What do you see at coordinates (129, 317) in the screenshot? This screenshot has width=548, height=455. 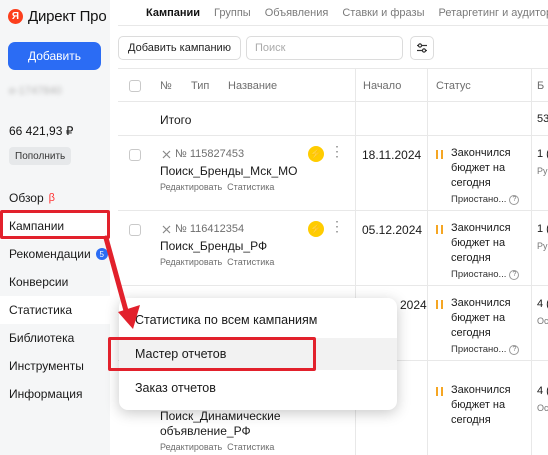 I see `arrow-head-icon` at bounding box center [129, 317].